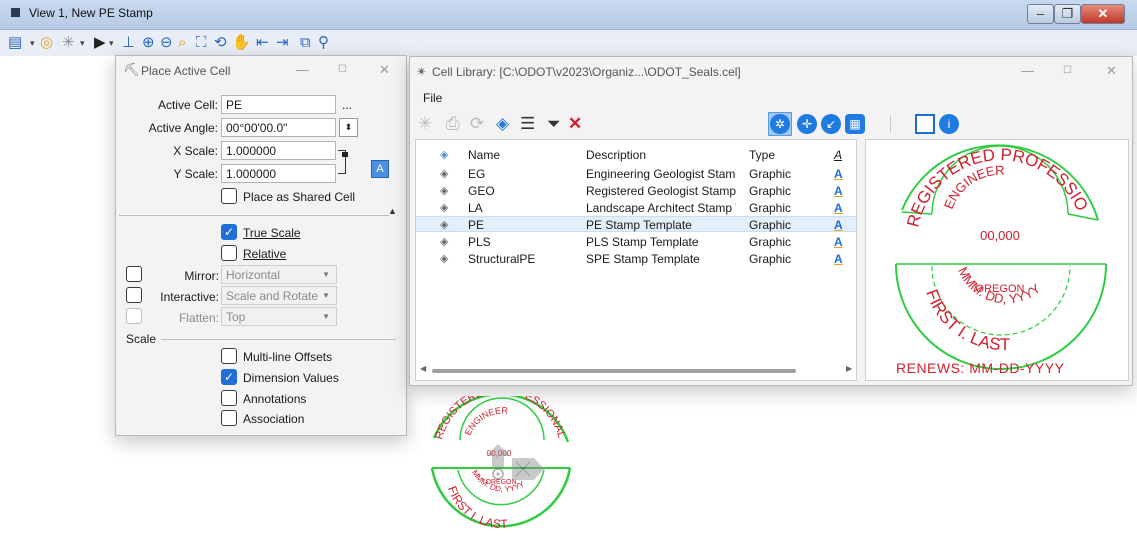  Describe the element at coordinates (639, 225) in the screenshot. I see `cell-description: PE Stamp Template` at that location.